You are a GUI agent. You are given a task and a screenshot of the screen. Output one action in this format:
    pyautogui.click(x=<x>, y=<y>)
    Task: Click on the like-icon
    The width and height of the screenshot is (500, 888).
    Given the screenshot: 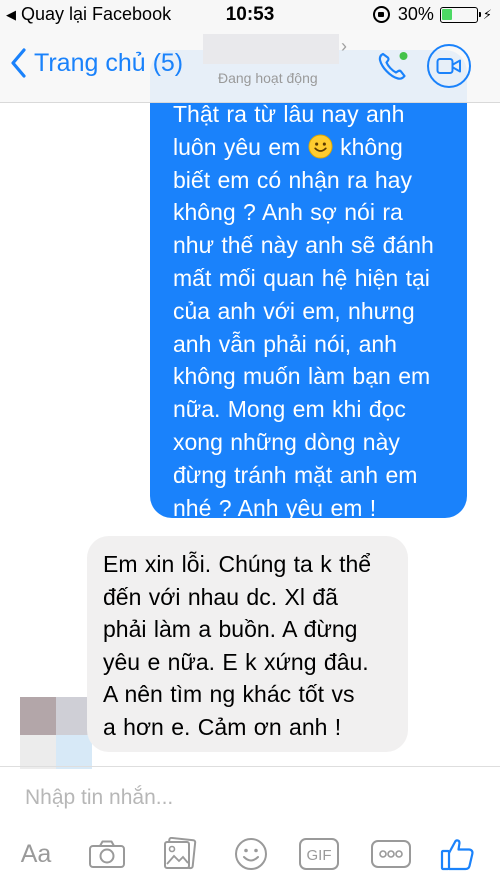 What is the action you would take?
    pyautogui.click(x=457, y=855)
    